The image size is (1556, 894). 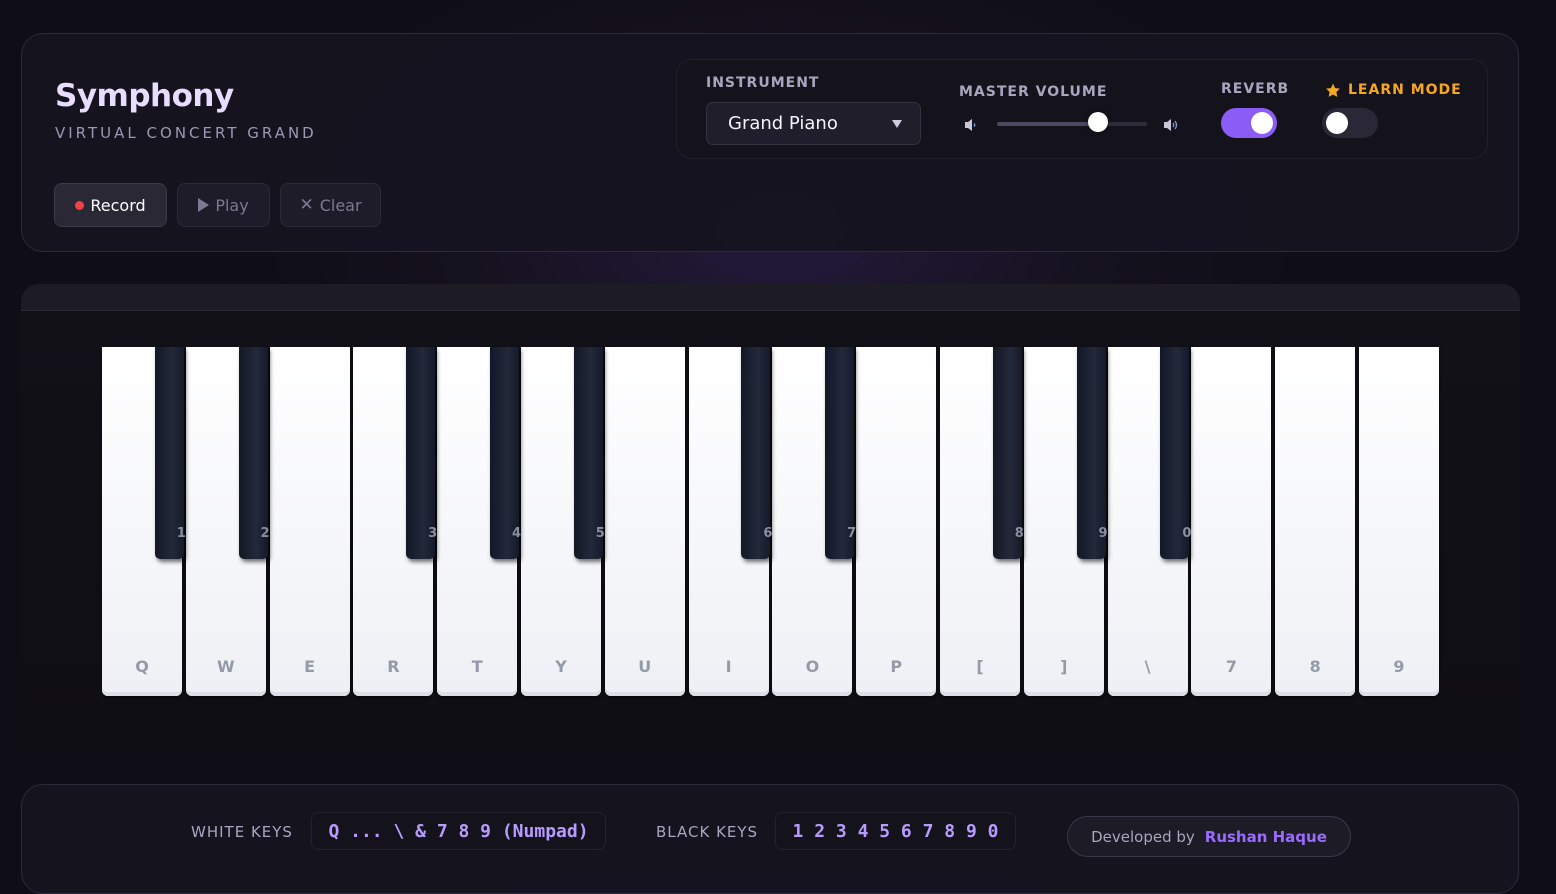 I want to click on white-key-label: 7, so click(x=1231, y=666).